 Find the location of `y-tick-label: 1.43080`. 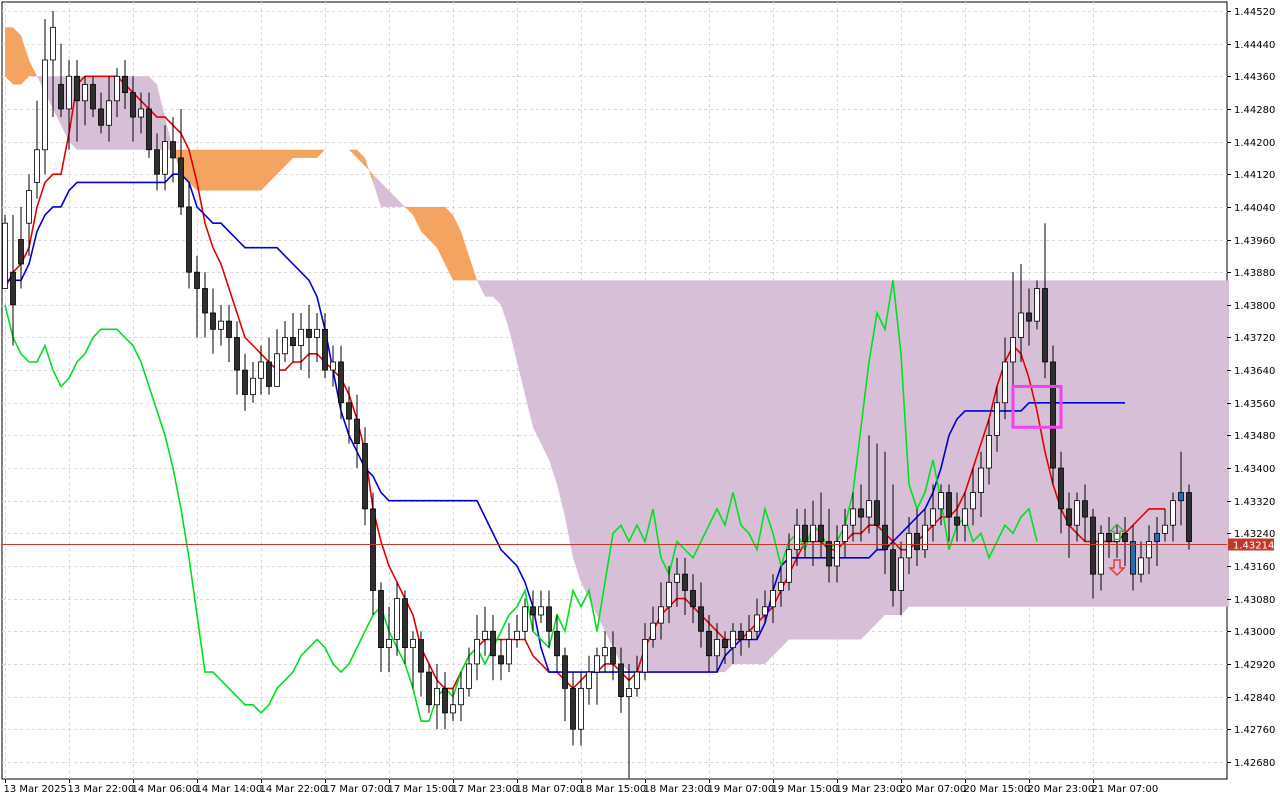

y-tick-label: 1.43080 is located at coordinates (1254, 600).